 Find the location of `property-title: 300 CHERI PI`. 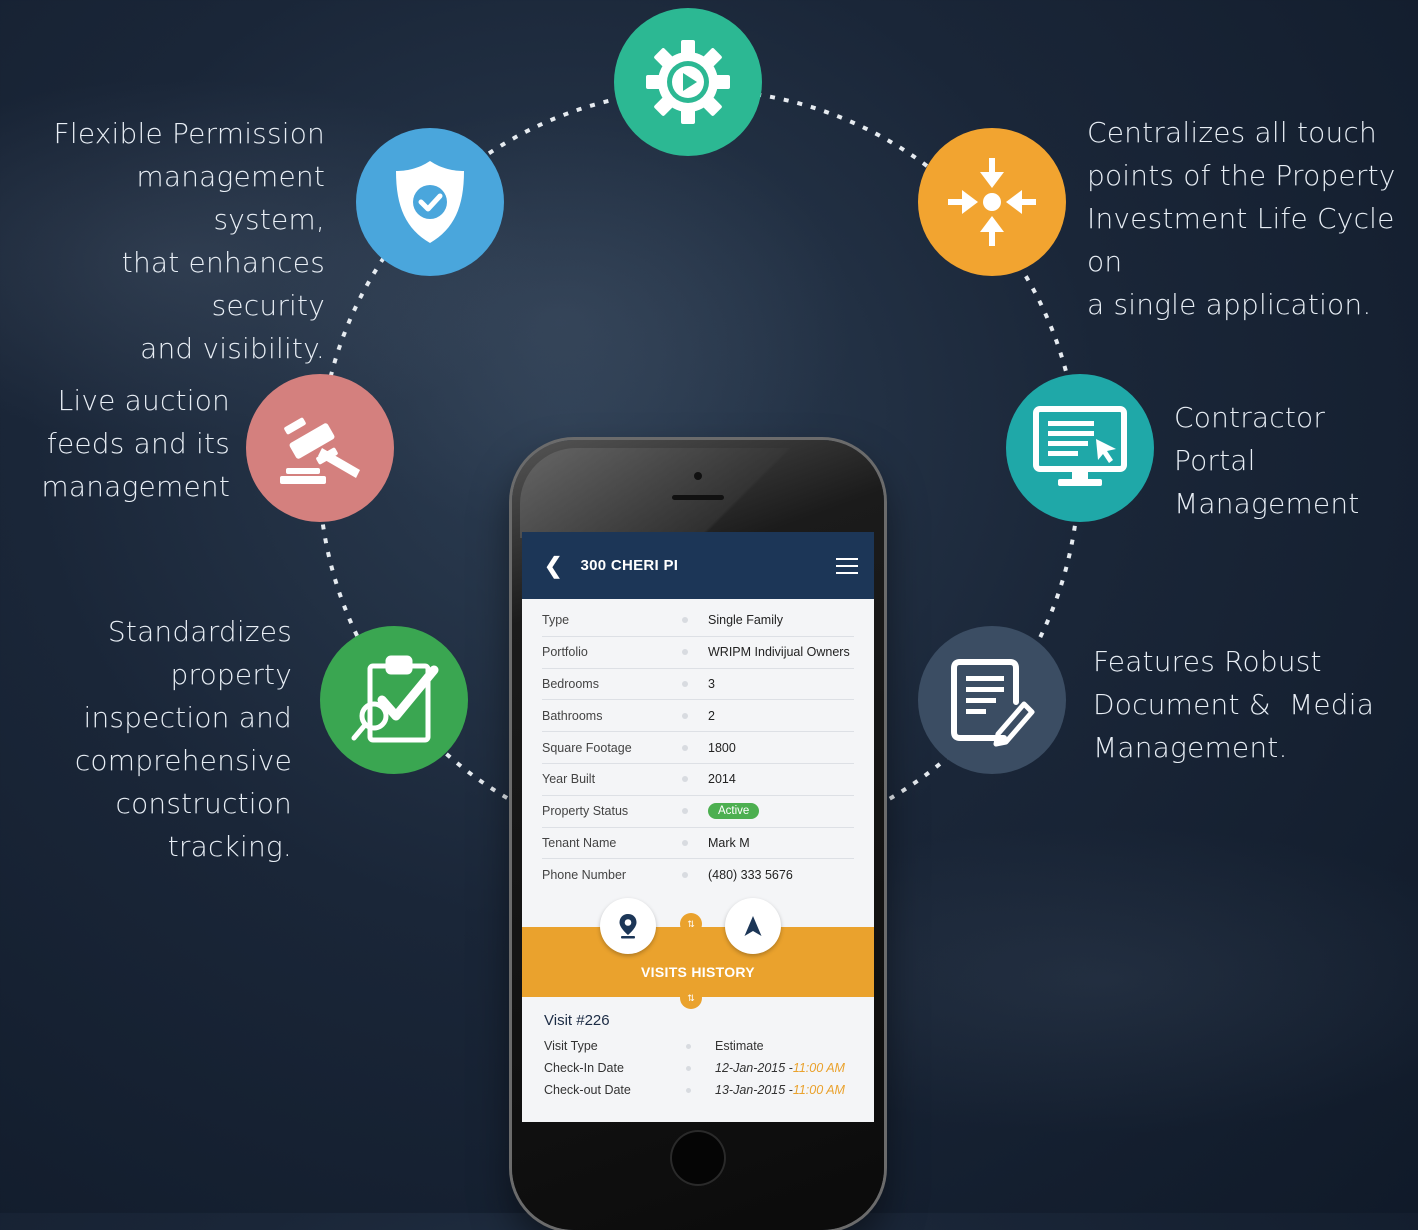

property-title: 300 CHERI PI is located at coordinates (629, 565).